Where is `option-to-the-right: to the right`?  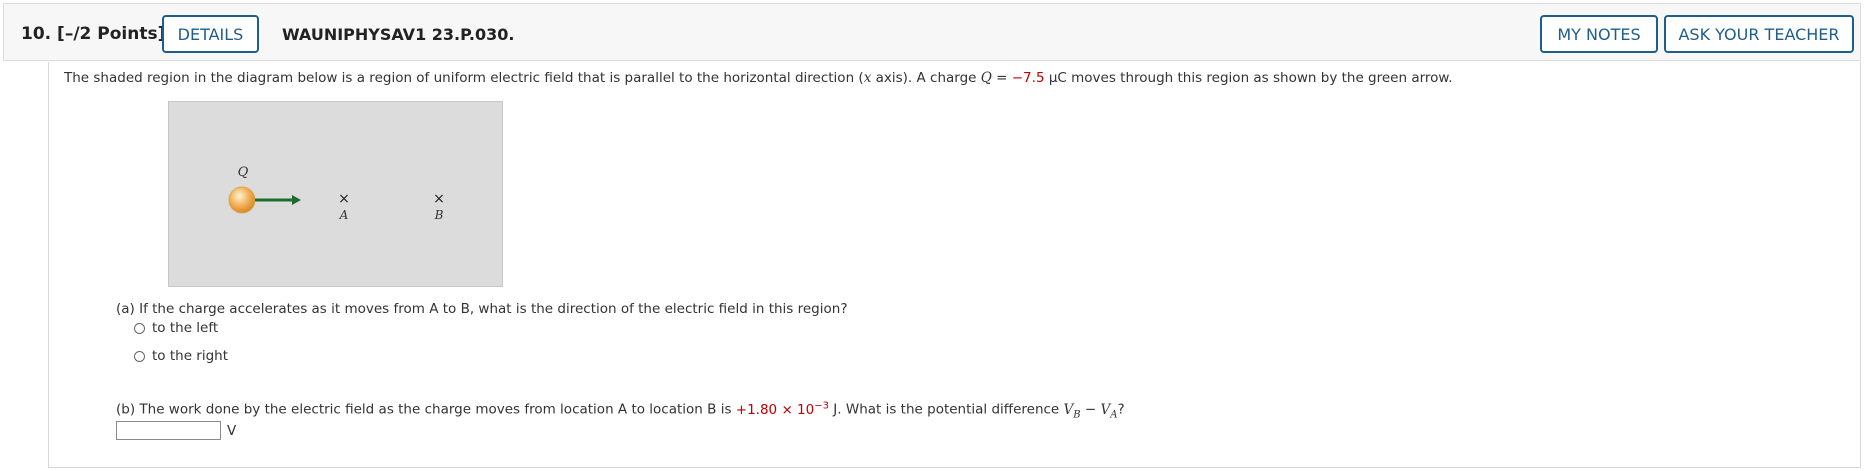 option-to-the-right: to the right is located at coordinates (181, 356).